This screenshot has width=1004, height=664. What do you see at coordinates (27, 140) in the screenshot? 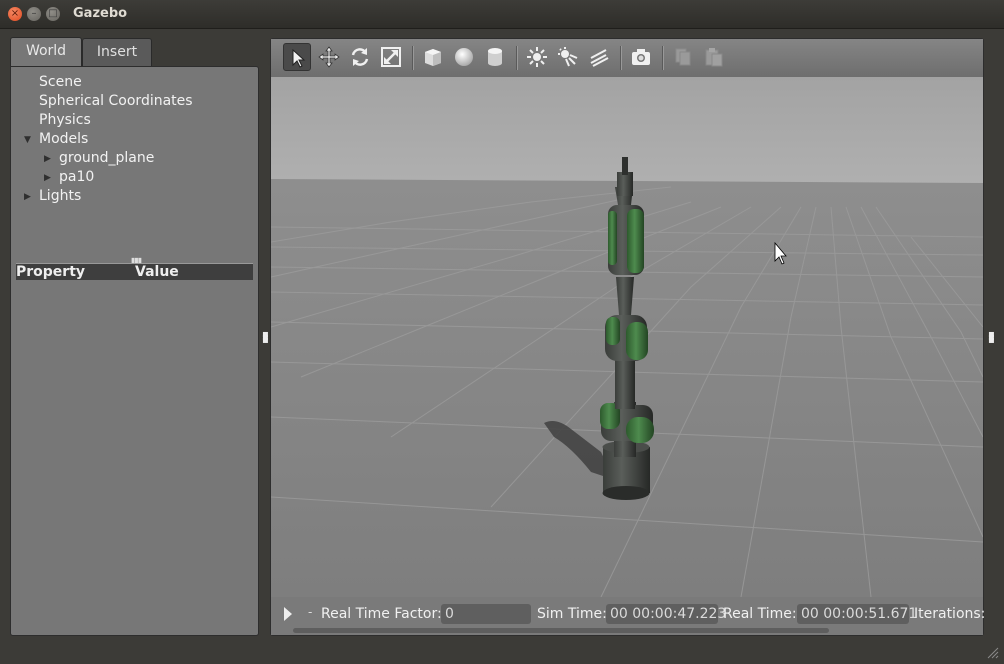
I see `expanded-arrow-icon: ▼` at bounding box center [27, 140].